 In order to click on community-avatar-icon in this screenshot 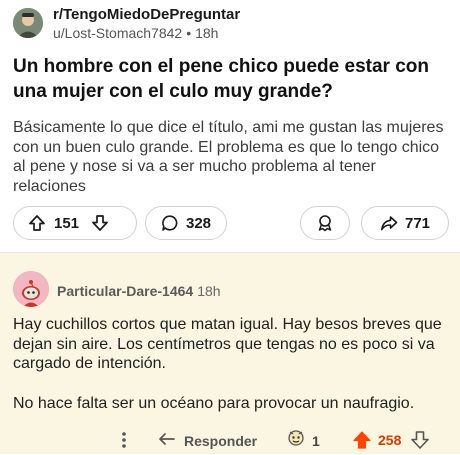, I will do `click(28, 23)`.